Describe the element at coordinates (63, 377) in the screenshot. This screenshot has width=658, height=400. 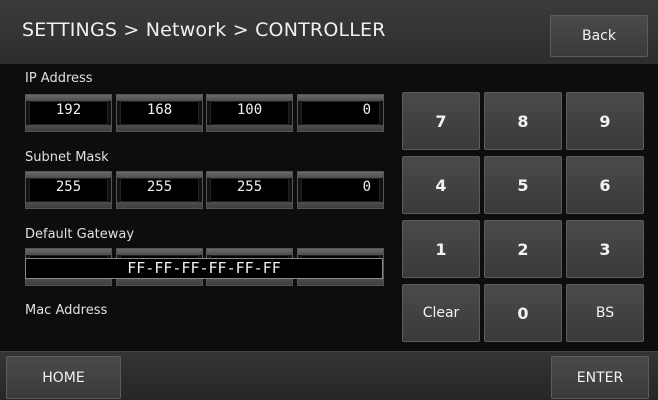
I see `home-button: HOME` at that location.